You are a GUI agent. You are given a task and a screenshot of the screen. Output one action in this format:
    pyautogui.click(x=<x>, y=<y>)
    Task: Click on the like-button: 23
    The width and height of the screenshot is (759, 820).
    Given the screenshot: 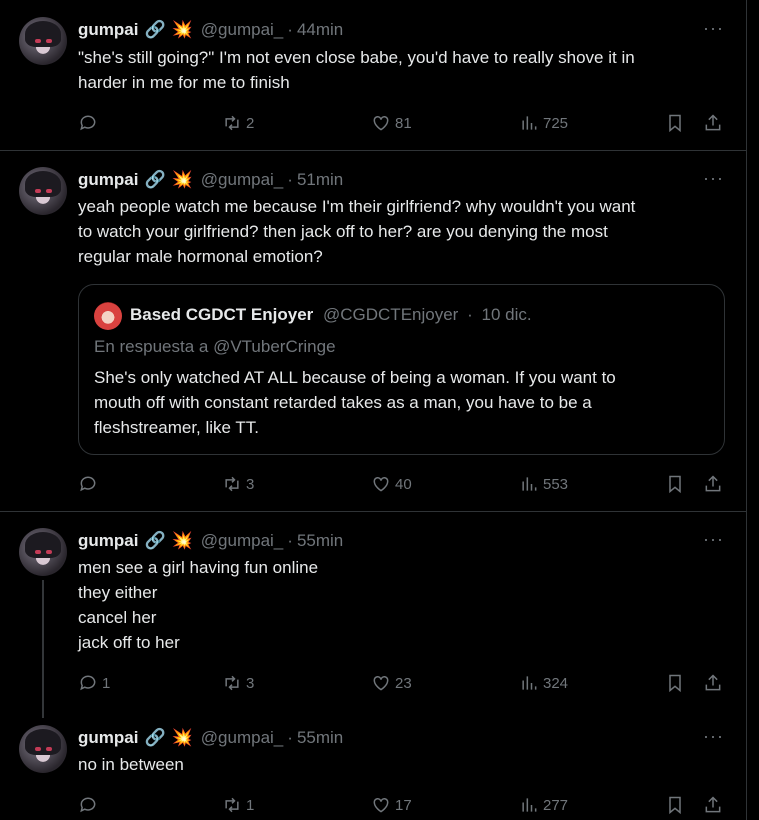 What is the action you would take?
    pyautogui.click(x=391, y=683)
    